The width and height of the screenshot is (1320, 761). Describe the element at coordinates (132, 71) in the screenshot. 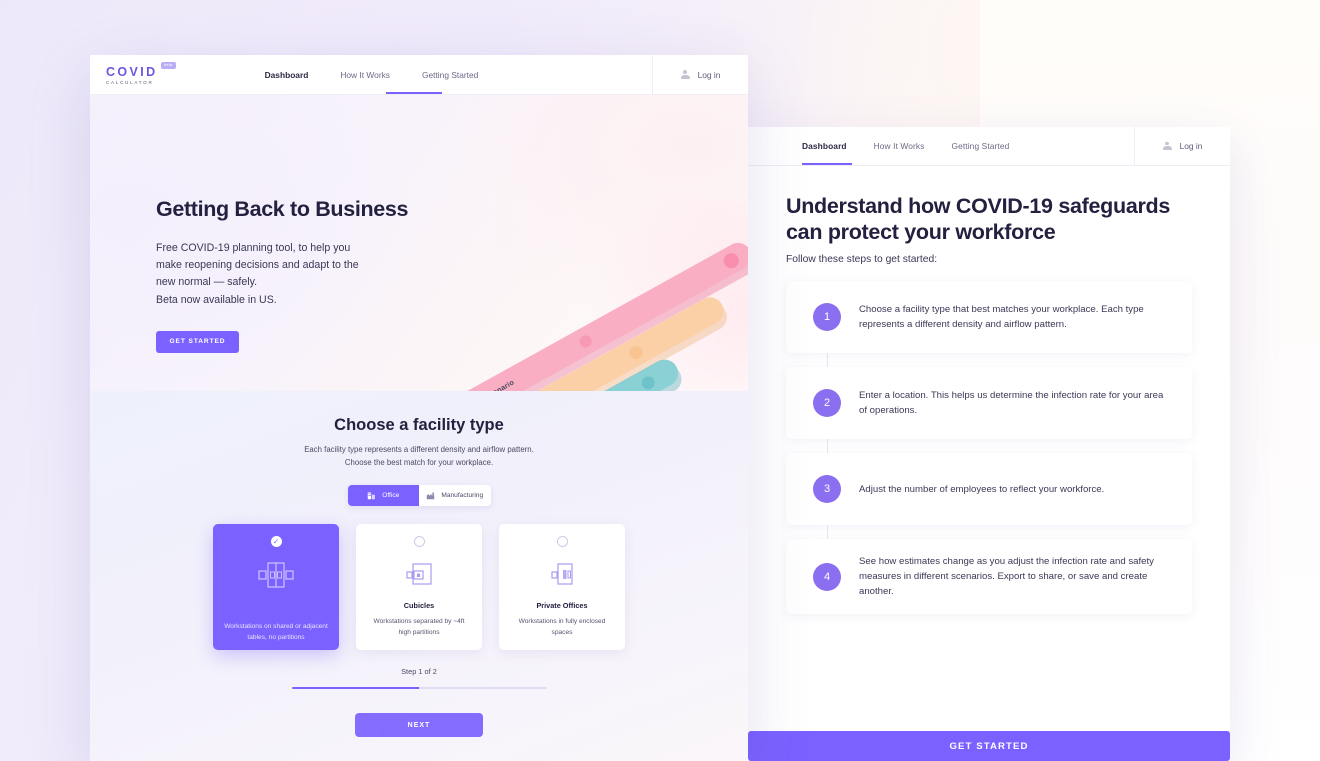

I see `brand-name: COVID` at that location.